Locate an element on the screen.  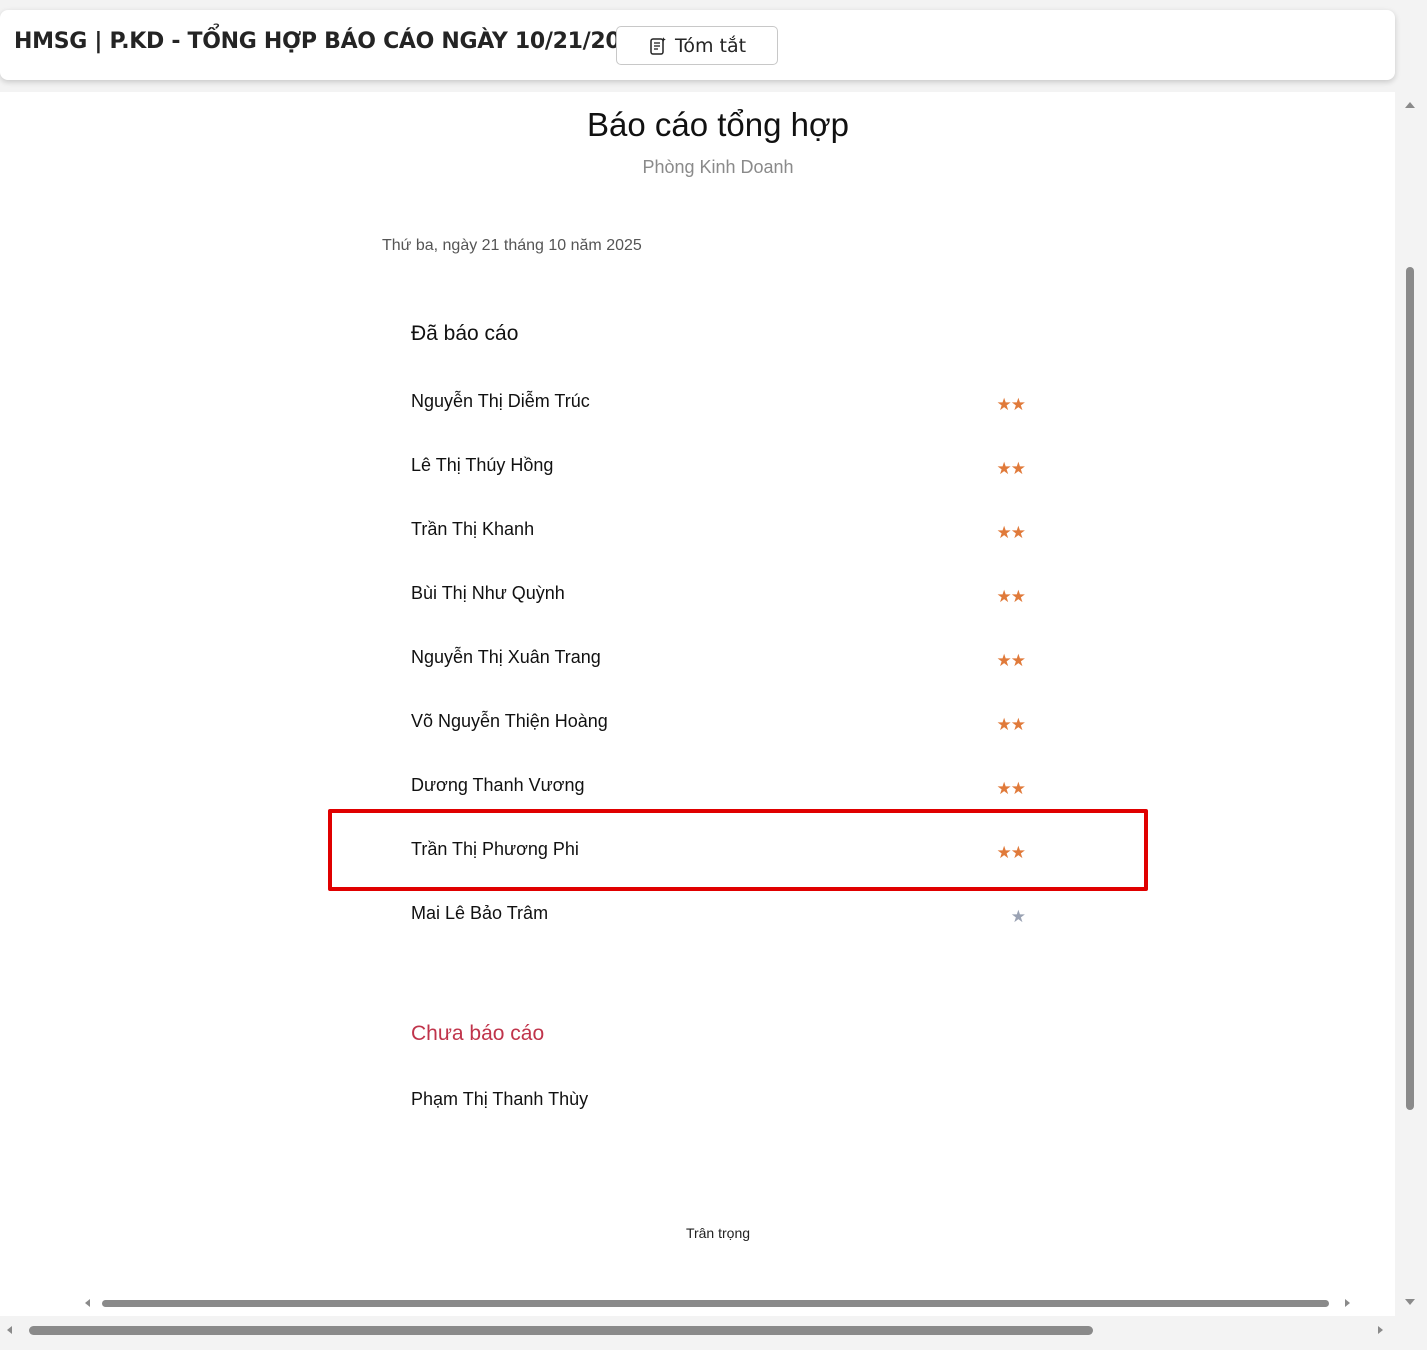
summary-icon is located at coordinates (658, 46).